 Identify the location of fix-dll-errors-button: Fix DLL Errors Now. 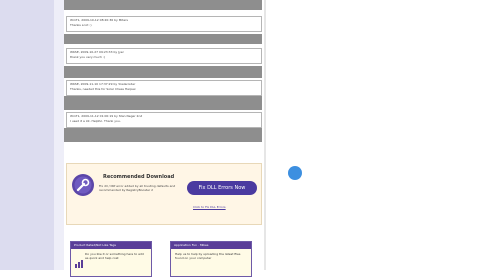
(222, 188).